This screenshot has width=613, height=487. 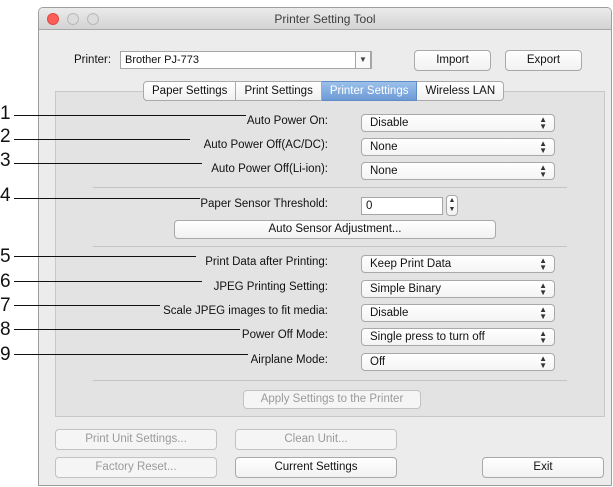 I want to click on apply-settings-button: Apply Settings to the Printer, so click(x=332, y=399).